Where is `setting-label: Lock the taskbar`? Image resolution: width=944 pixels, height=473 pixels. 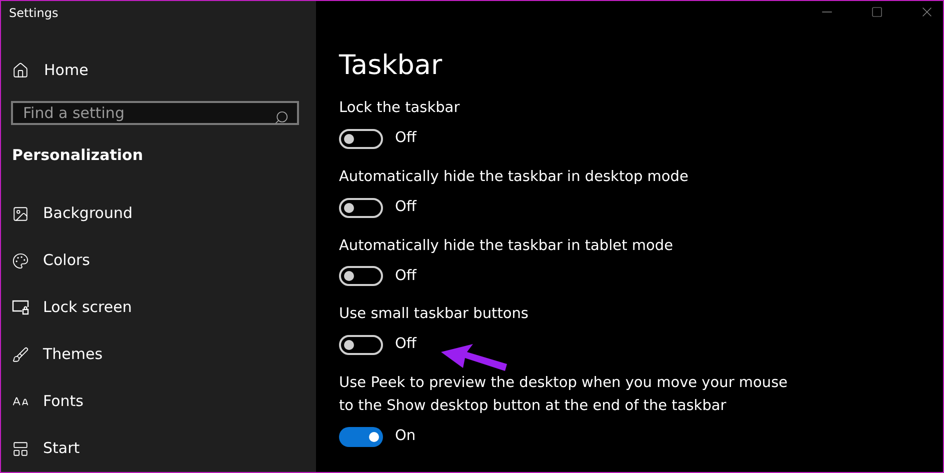 setting-label: Lock the taskbar is located at coordinates (400, 108).